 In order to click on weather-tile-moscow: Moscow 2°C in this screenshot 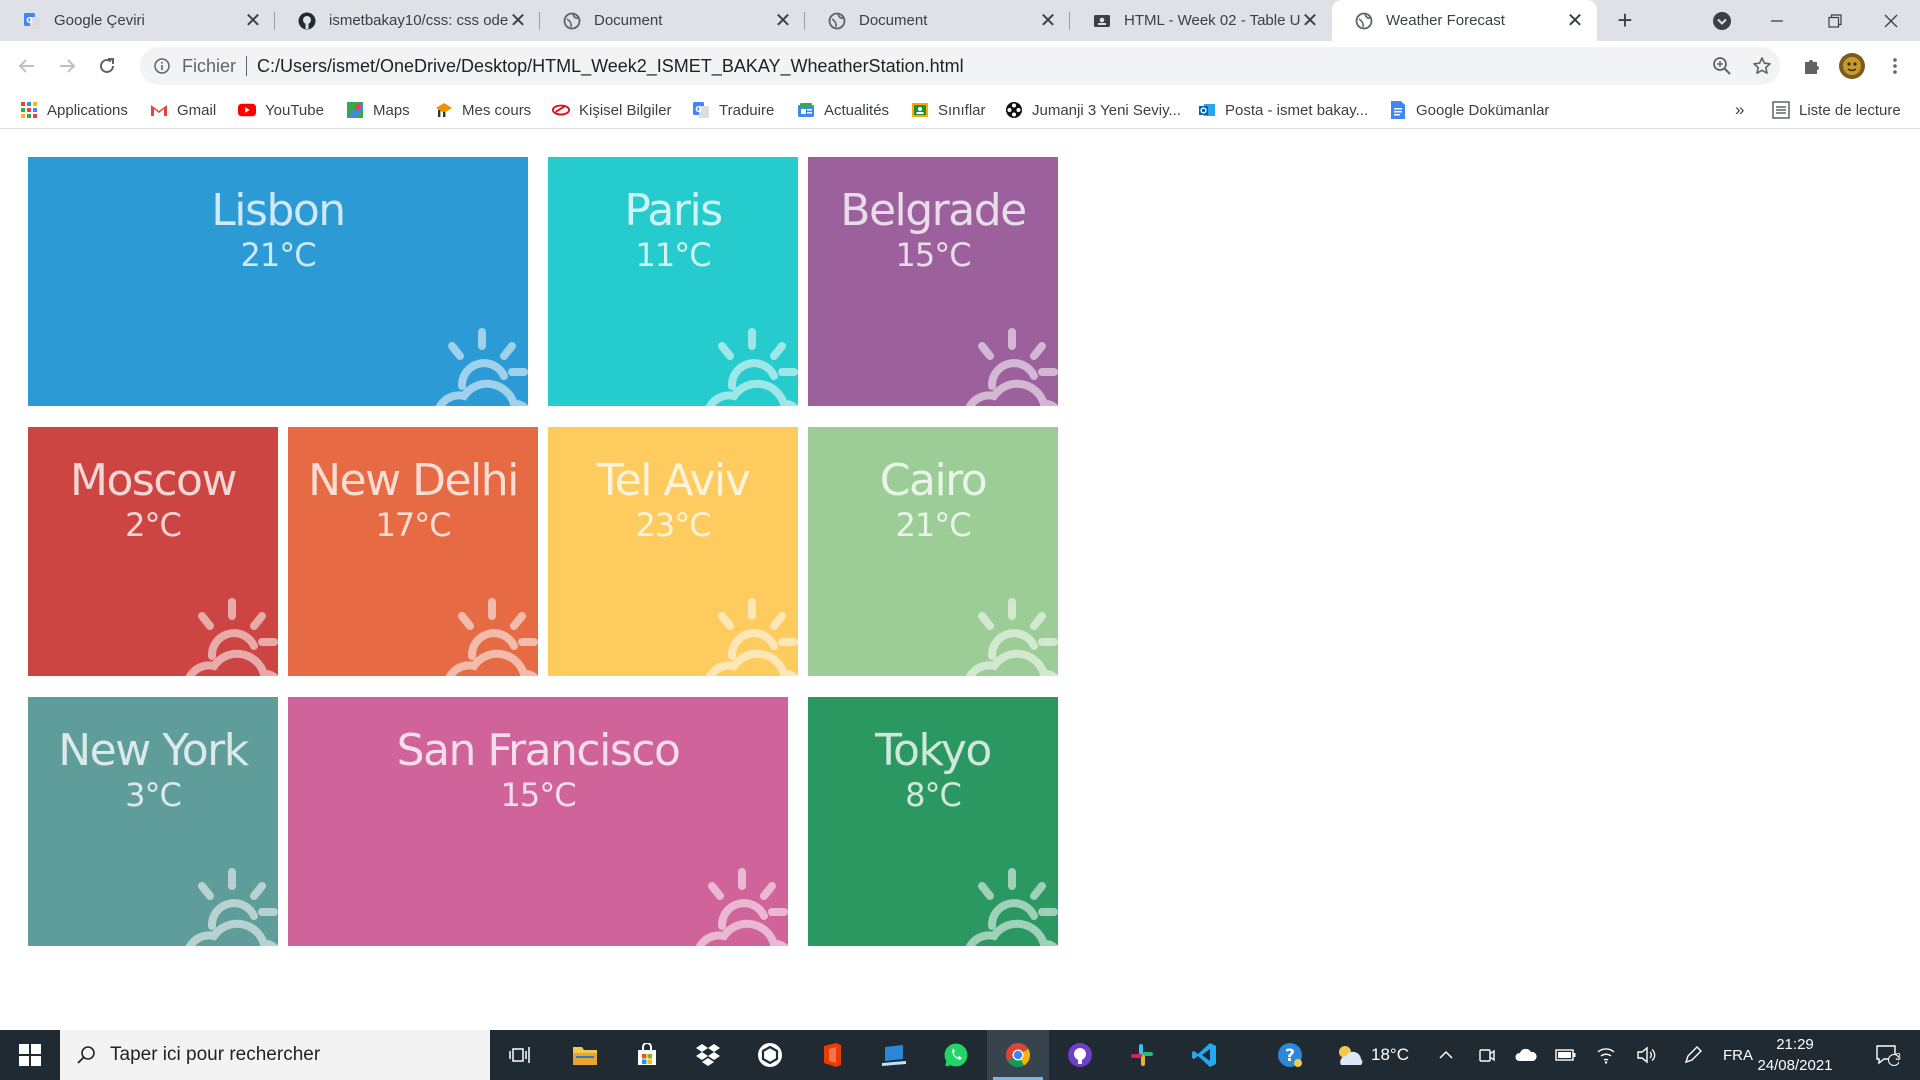, I will do `click(153, 551)`.